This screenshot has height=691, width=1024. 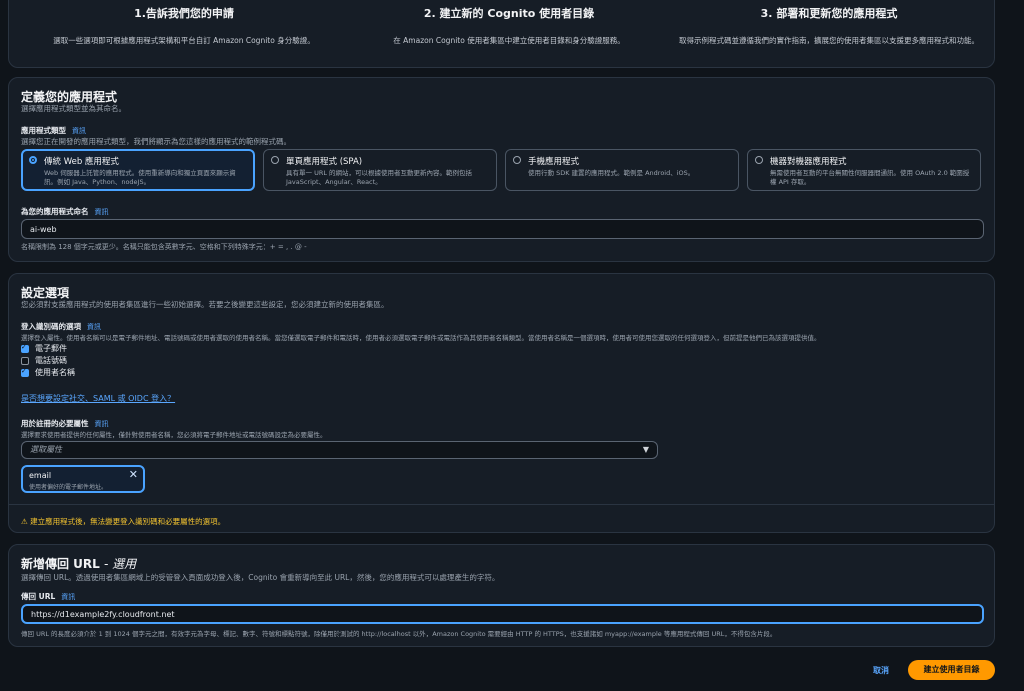 What do you see at coordinates (502, 229) in the screenshot?
I see `app-name-input` at bounding box center [502, 229].